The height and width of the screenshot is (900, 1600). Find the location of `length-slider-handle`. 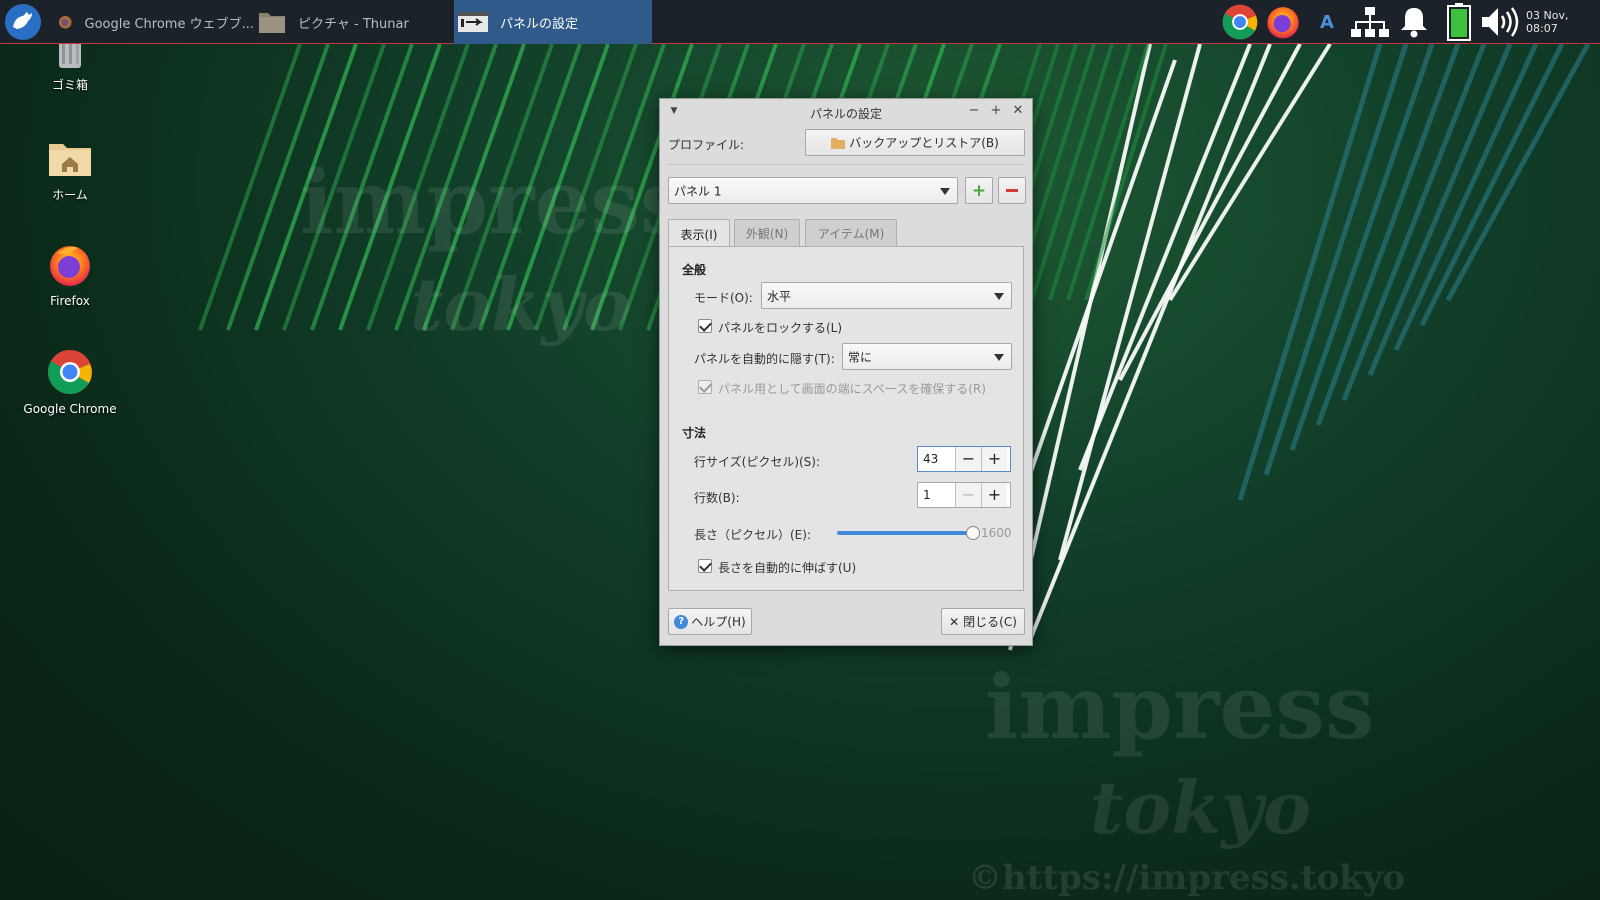

length-slider-handle is located at coordinates (973, 533).